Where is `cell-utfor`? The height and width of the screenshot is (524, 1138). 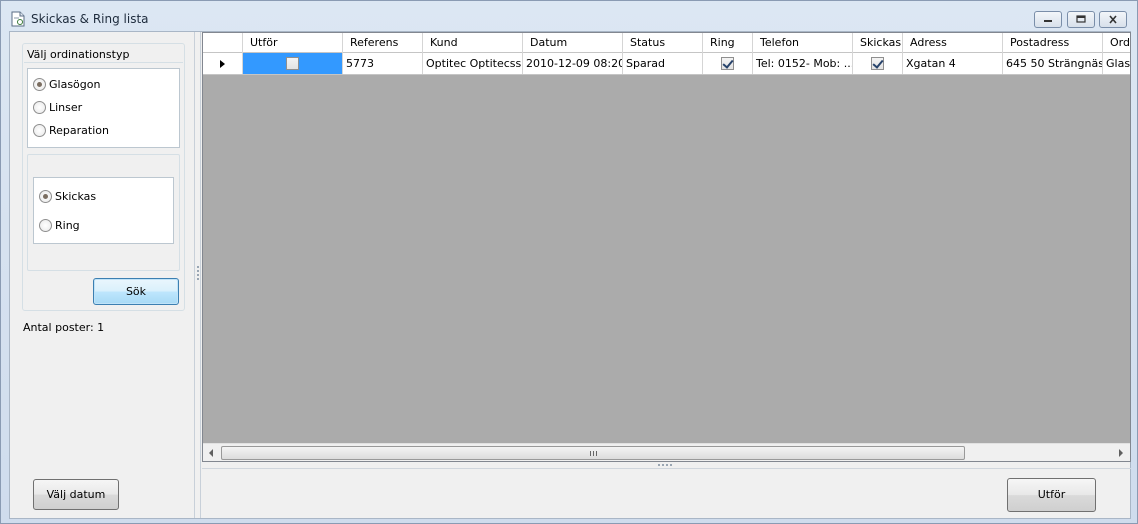
cell-utfor is located at coordinates (293, 63).